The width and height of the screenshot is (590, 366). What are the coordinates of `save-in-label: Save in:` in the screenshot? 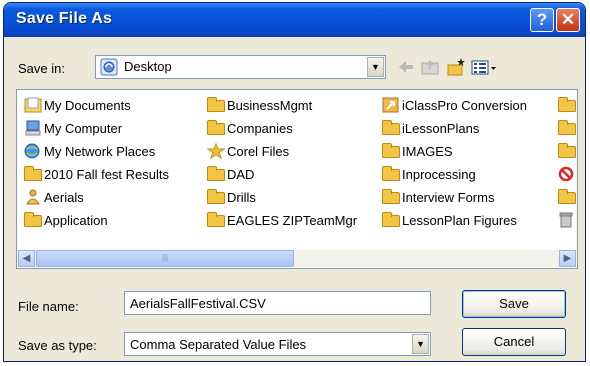 It's located at (41, 68).